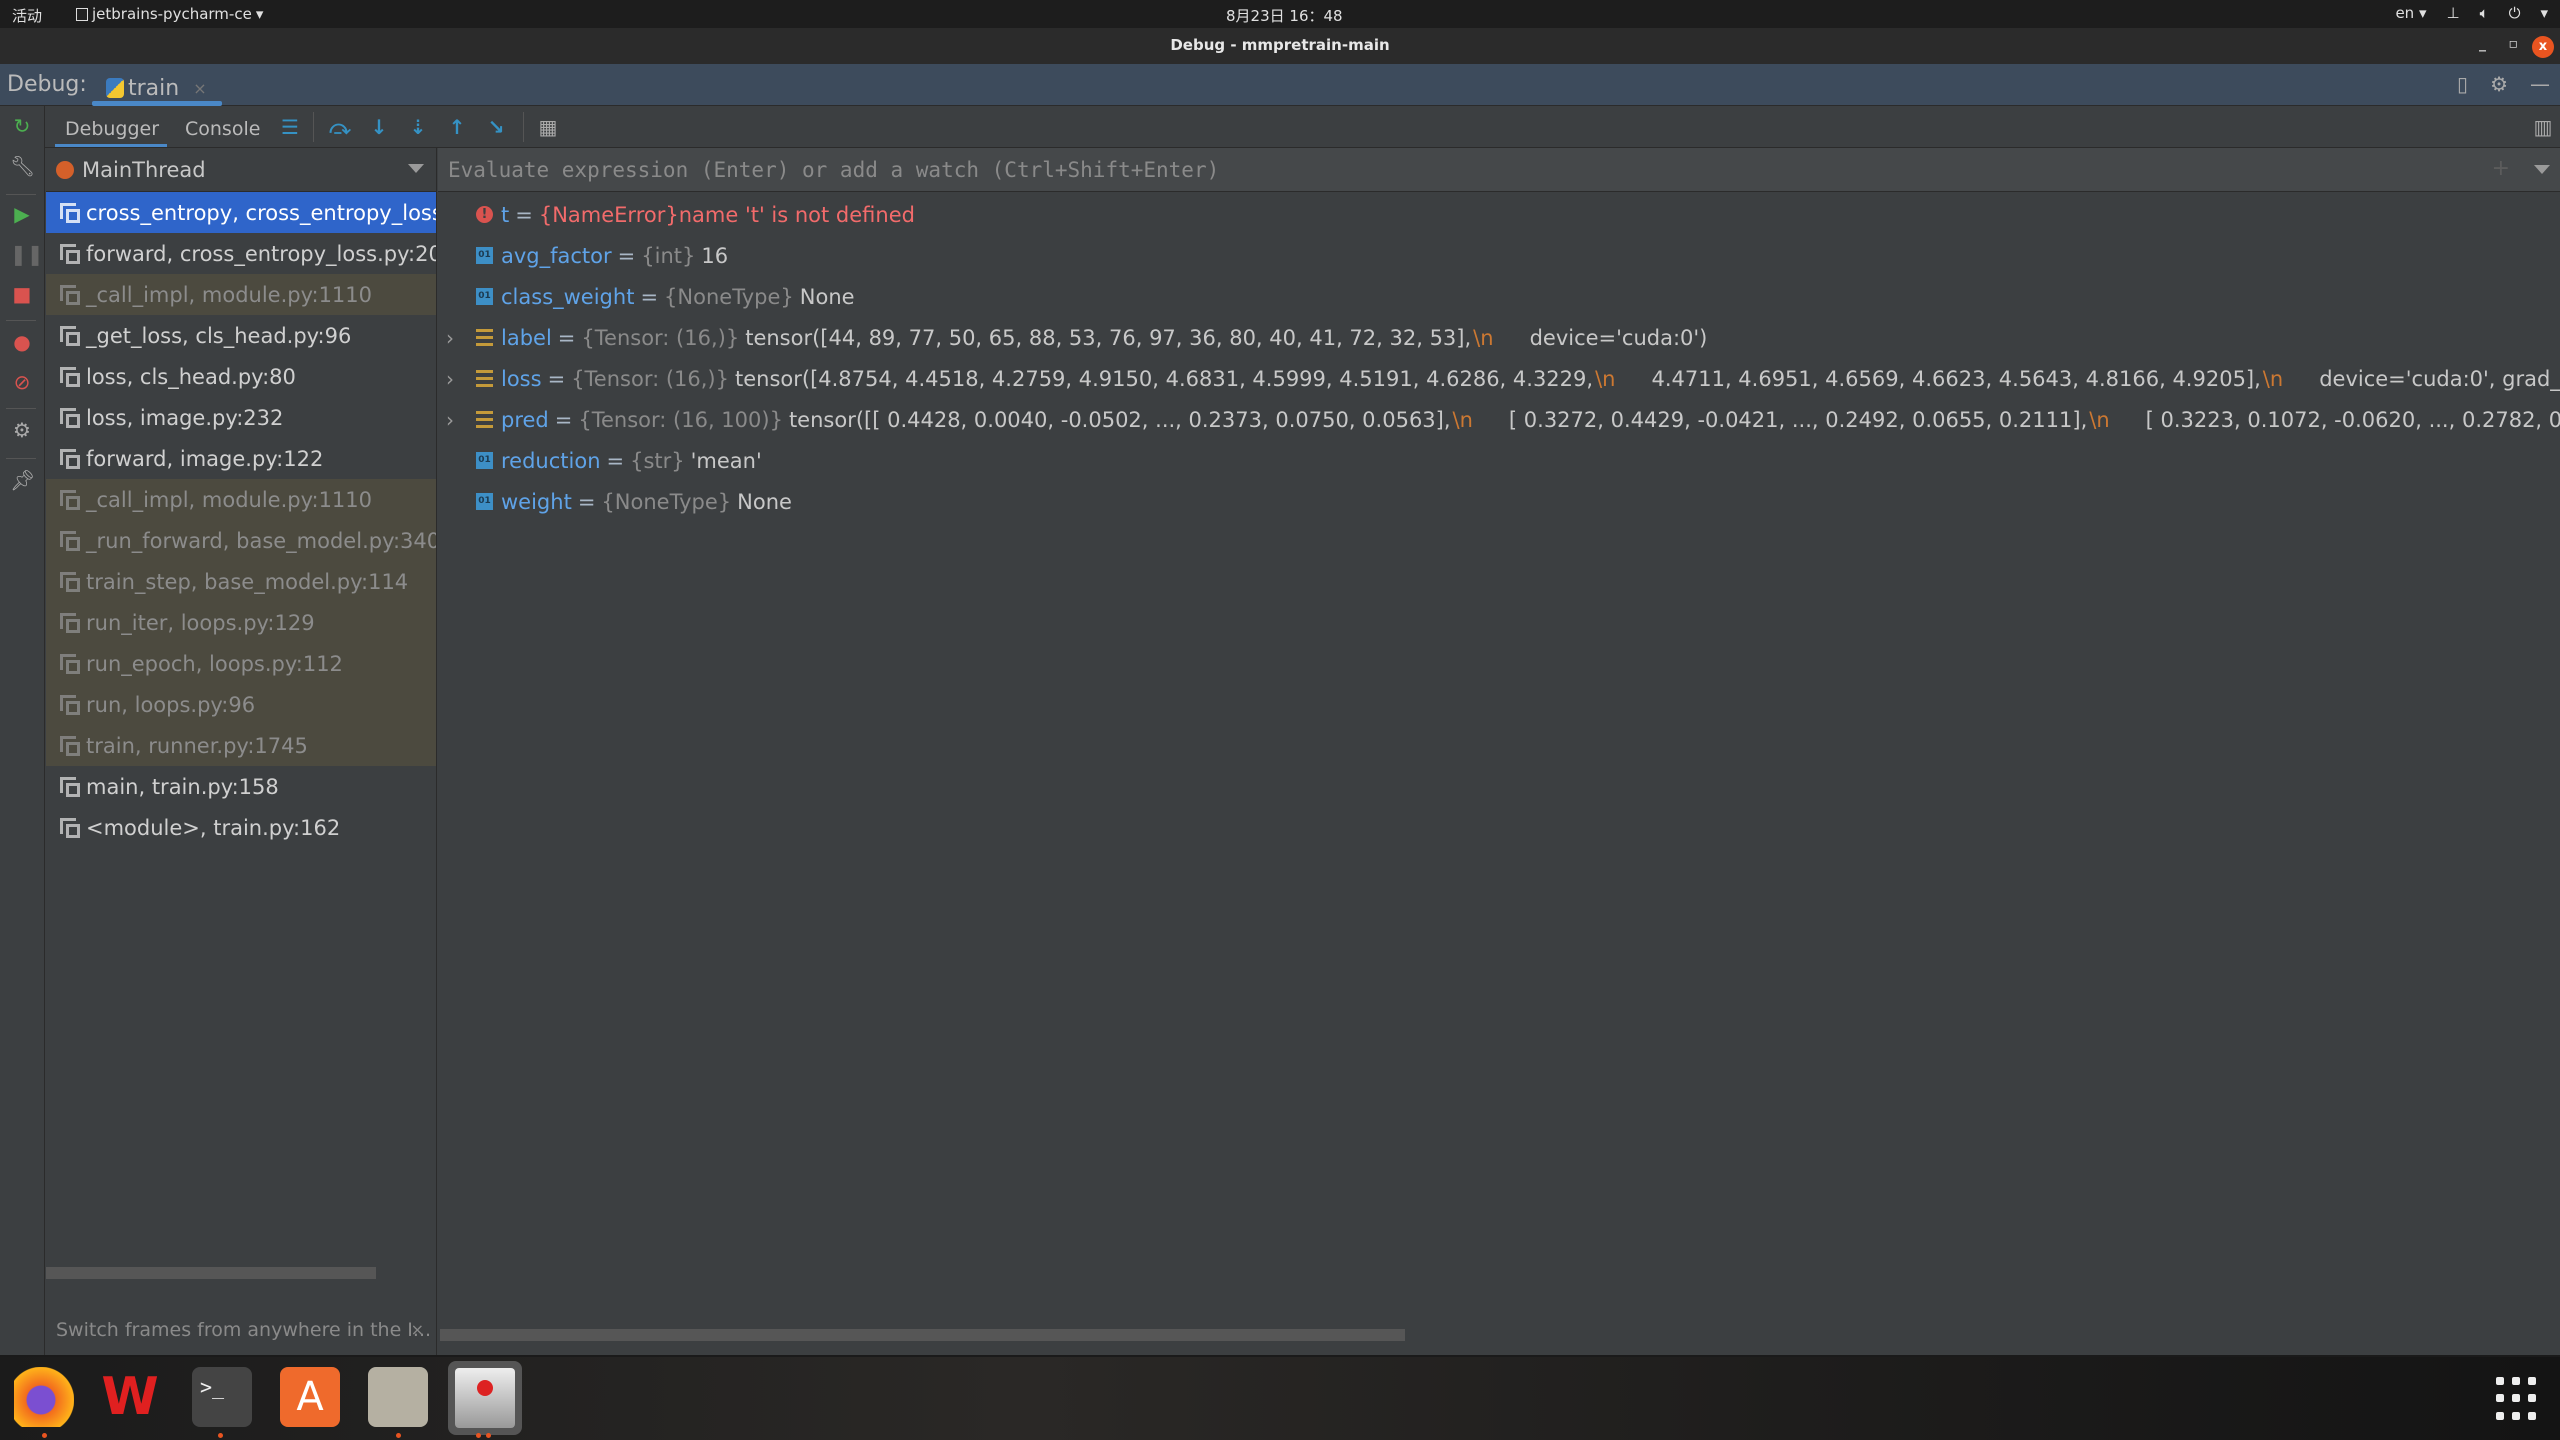  I want to click on variable-row: 01 weight = {NoneType} None, so click(1499, 501).